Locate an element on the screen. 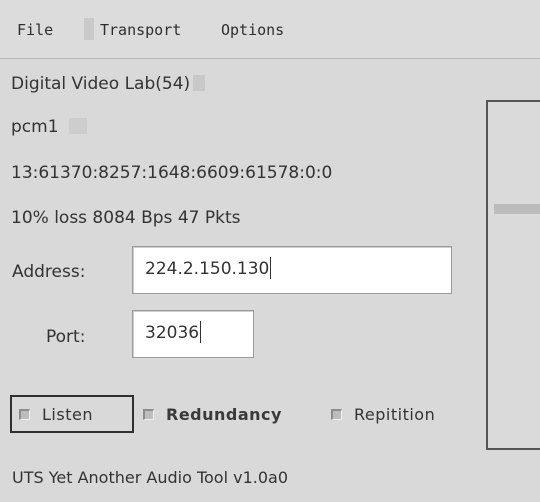  volume-panel is located at coordinates (513, 275).